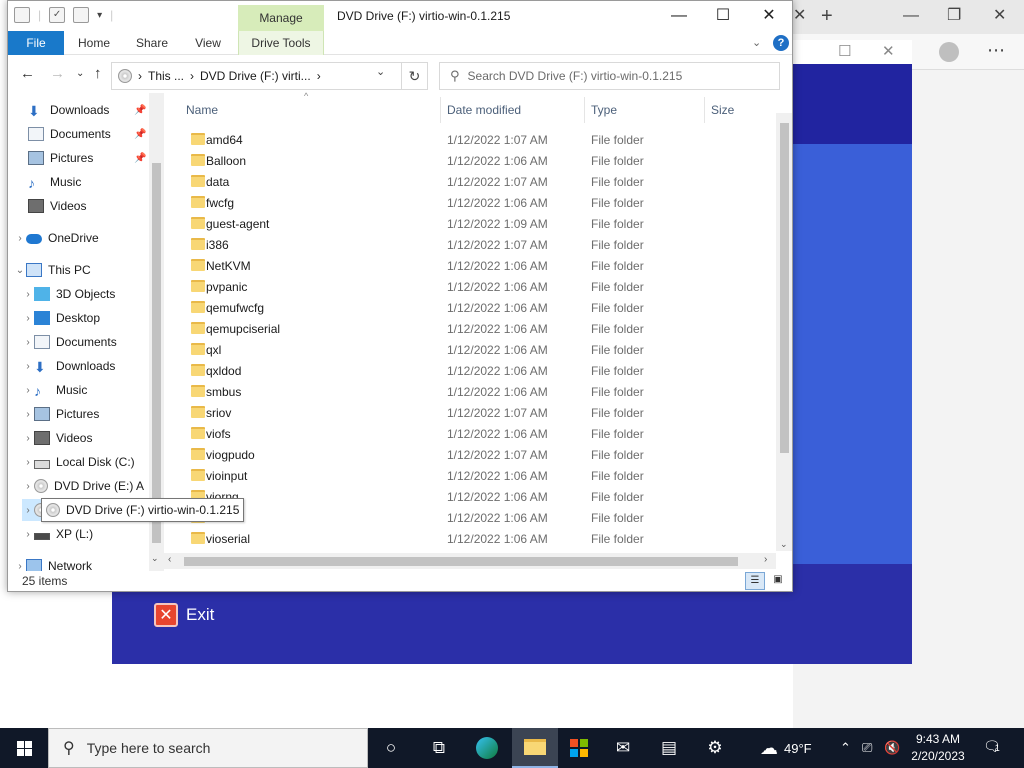  What do you see at coordinates (470, 454) in the screenshot?
I see `table-row: viogpudo 1/12/2022 1:07 AM File folder` at bounding box center [470, 454].